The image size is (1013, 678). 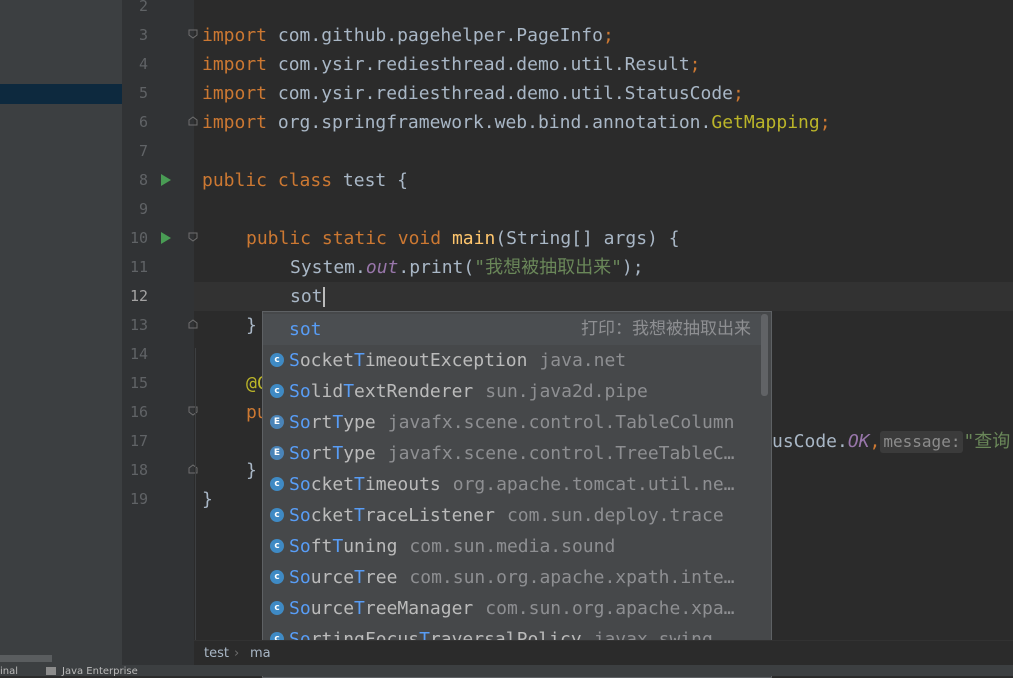 I want to click on breadcrumb: test › ma, so click(x=603, y=653).